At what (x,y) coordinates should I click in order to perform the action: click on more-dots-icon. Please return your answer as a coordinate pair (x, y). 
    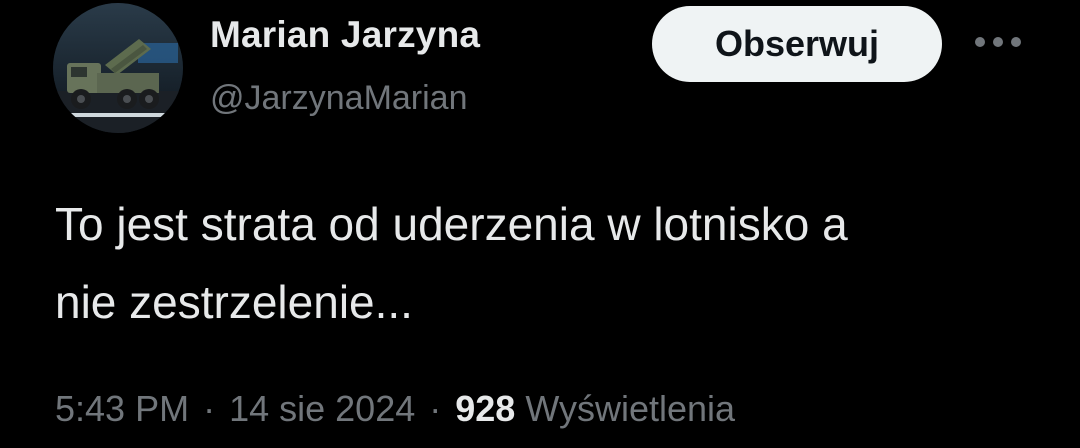
    Looking at the image, I should click on (998, 42).